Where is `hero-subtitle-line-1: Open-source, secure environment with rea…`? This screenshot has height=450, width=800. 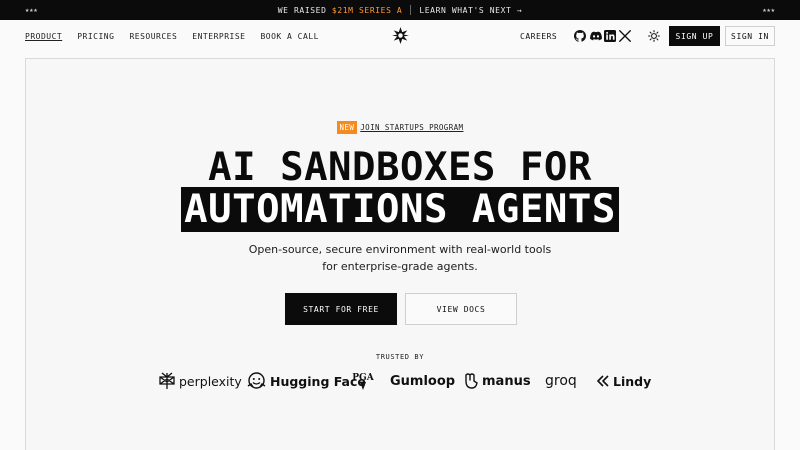 hero-subtitle-line-1: Open-source, secure environment with rea… is located at coordinates (400, 249).